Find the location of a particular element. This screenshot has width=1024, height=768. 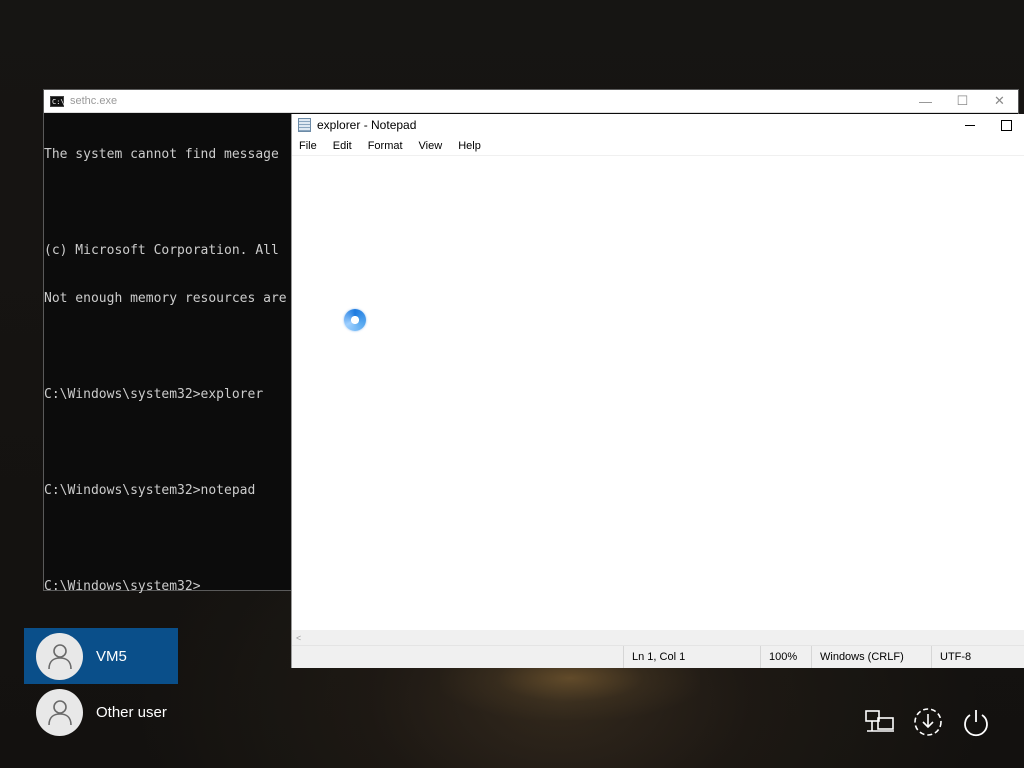

accessibility-icon is located at coordinates (928, 722).